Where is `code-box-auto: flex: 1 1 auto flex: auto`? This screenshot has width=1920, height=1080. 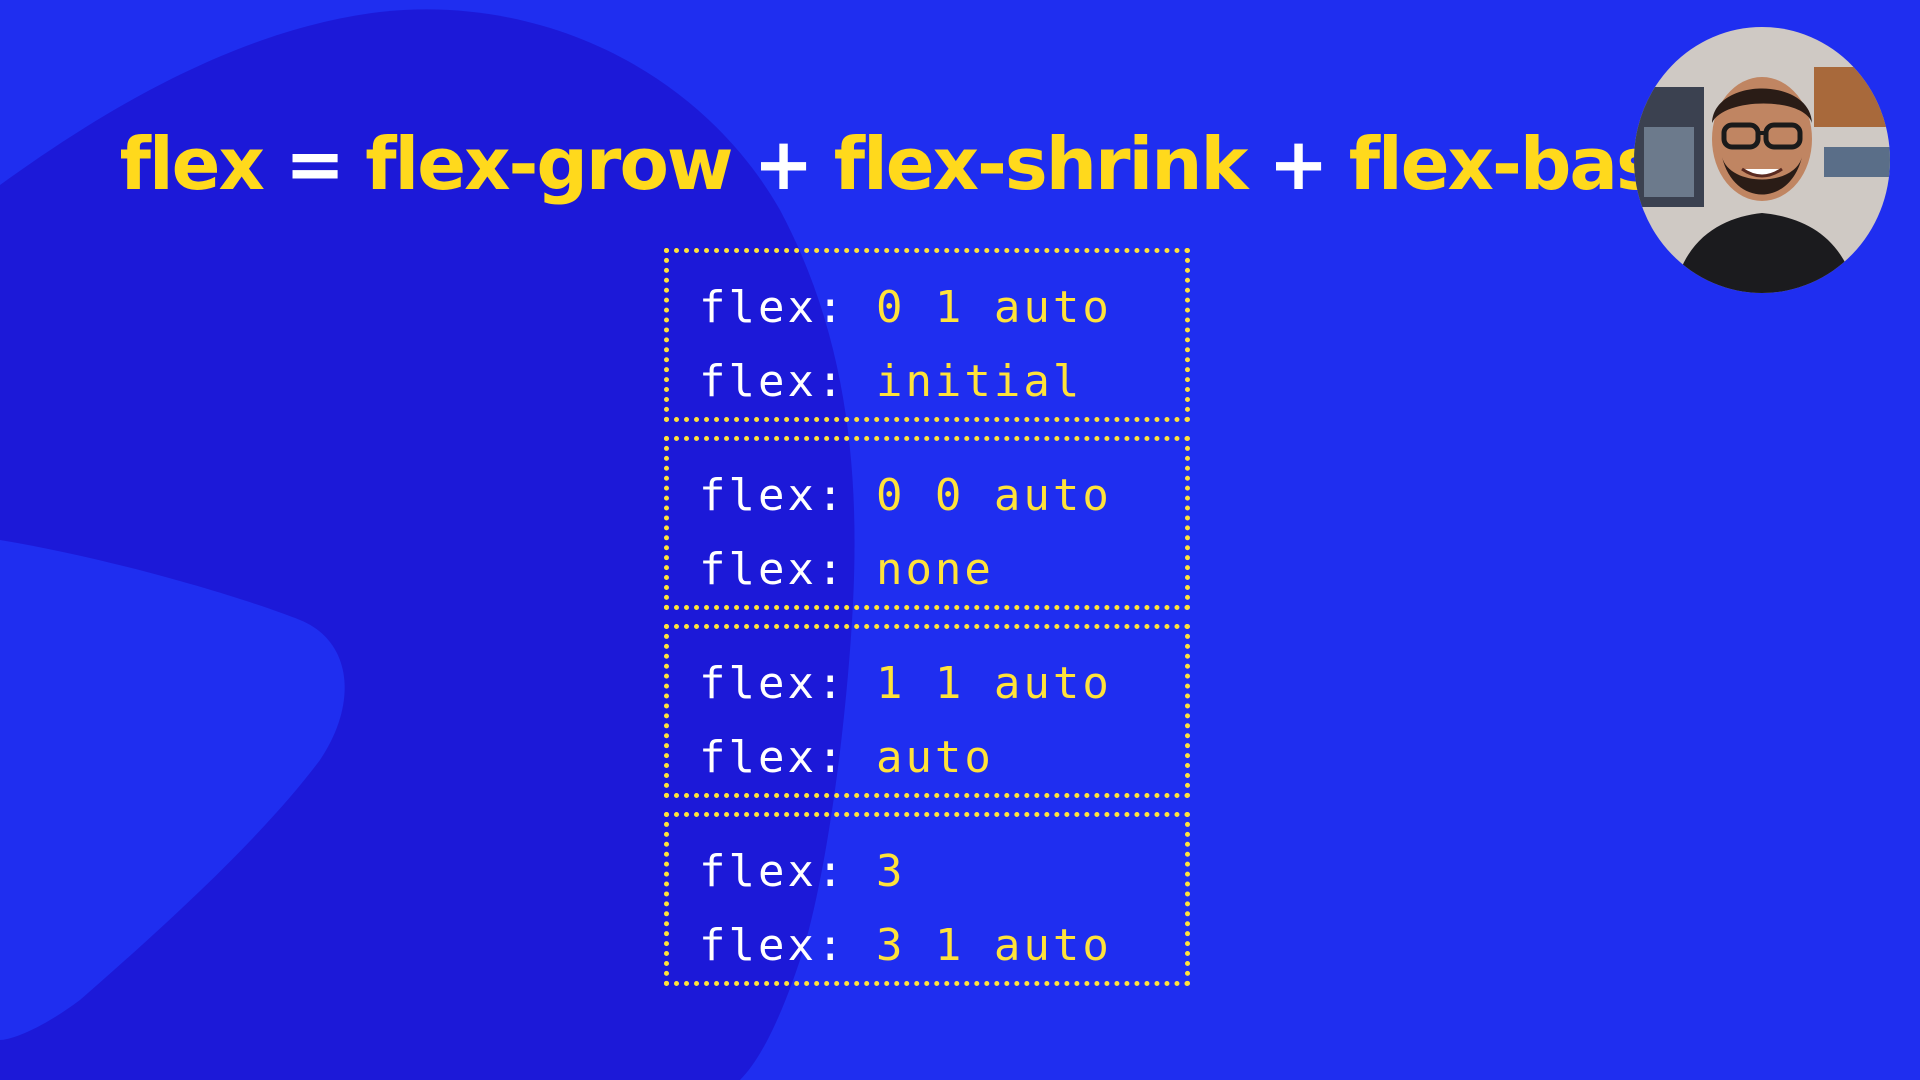 code-box-auto: flex: 1 1 auto flex: auto is located at coordinates (927, 711).